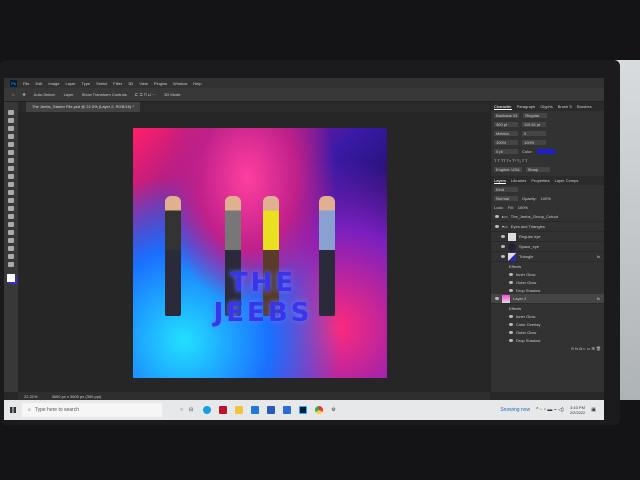 The image size is (640, 480). Describe the element at coordinates (333, 410) in the screenshot. I see `settings-icon: ⚙` at that location.